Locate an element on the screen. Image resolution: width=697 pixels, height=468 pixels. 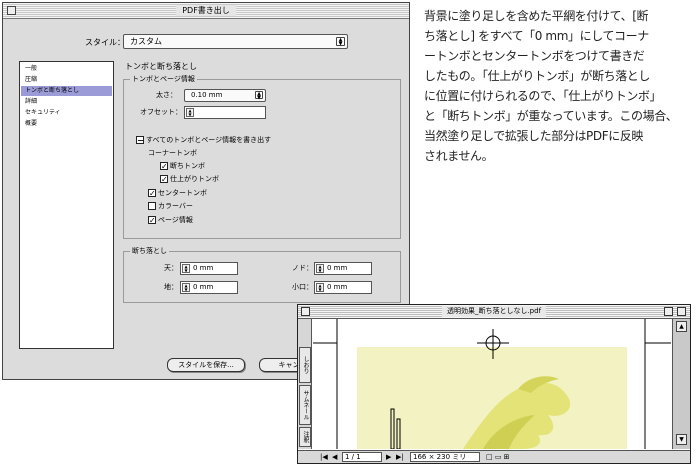
all-marks-label: すべてのトンボとページ情報を書き出す is located at coordinates (209, 140).